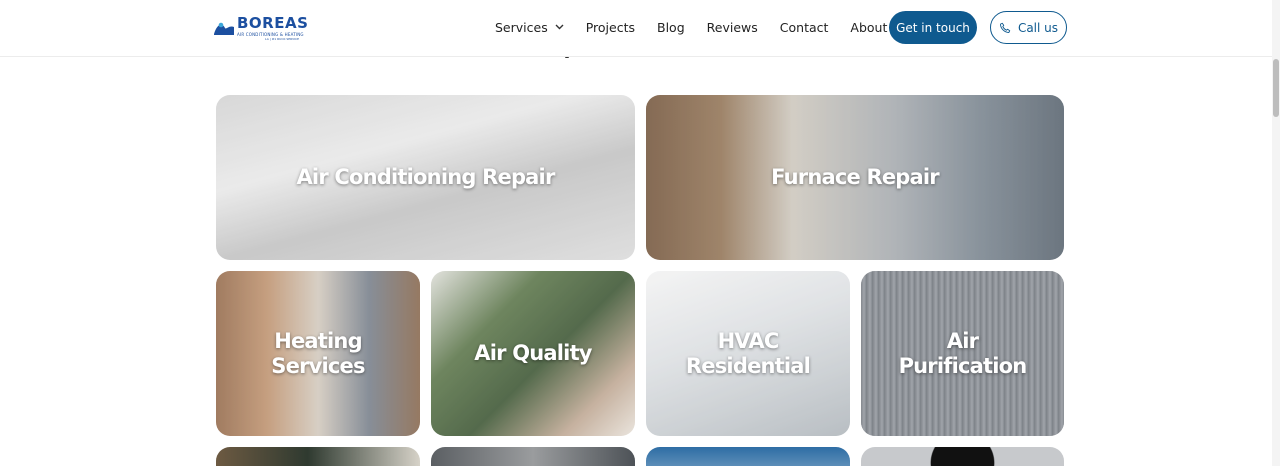 This screenshot has width=1280, height=466. What do you see at coordinates (559, 28) in the screenshot?
I see `chevron-down-icon` at bounding box center [559, 28].